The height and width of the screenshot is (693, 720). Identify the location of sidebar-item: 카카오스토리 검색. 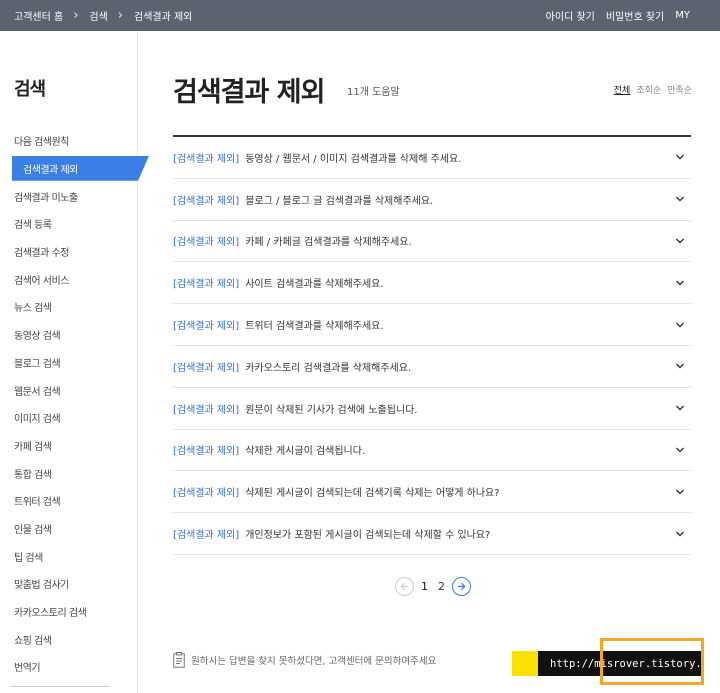
(69, 612).